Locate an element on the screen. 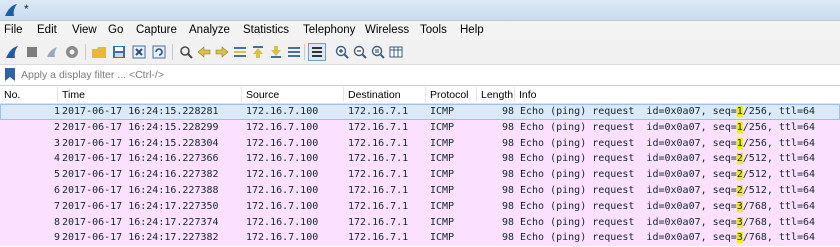  display-filter-input: Apply a display filter ... <Ctrl-/> is located at coordinates (92, 75).